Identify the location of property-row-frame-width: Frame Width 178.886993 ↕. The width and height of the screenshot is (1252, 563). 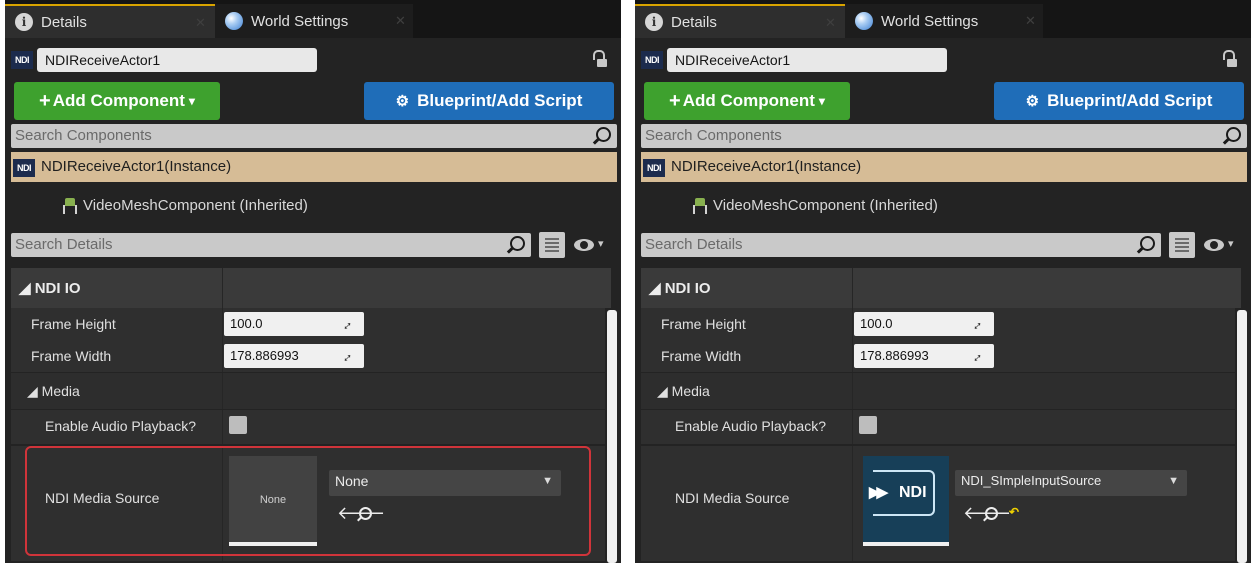
(308, 356).